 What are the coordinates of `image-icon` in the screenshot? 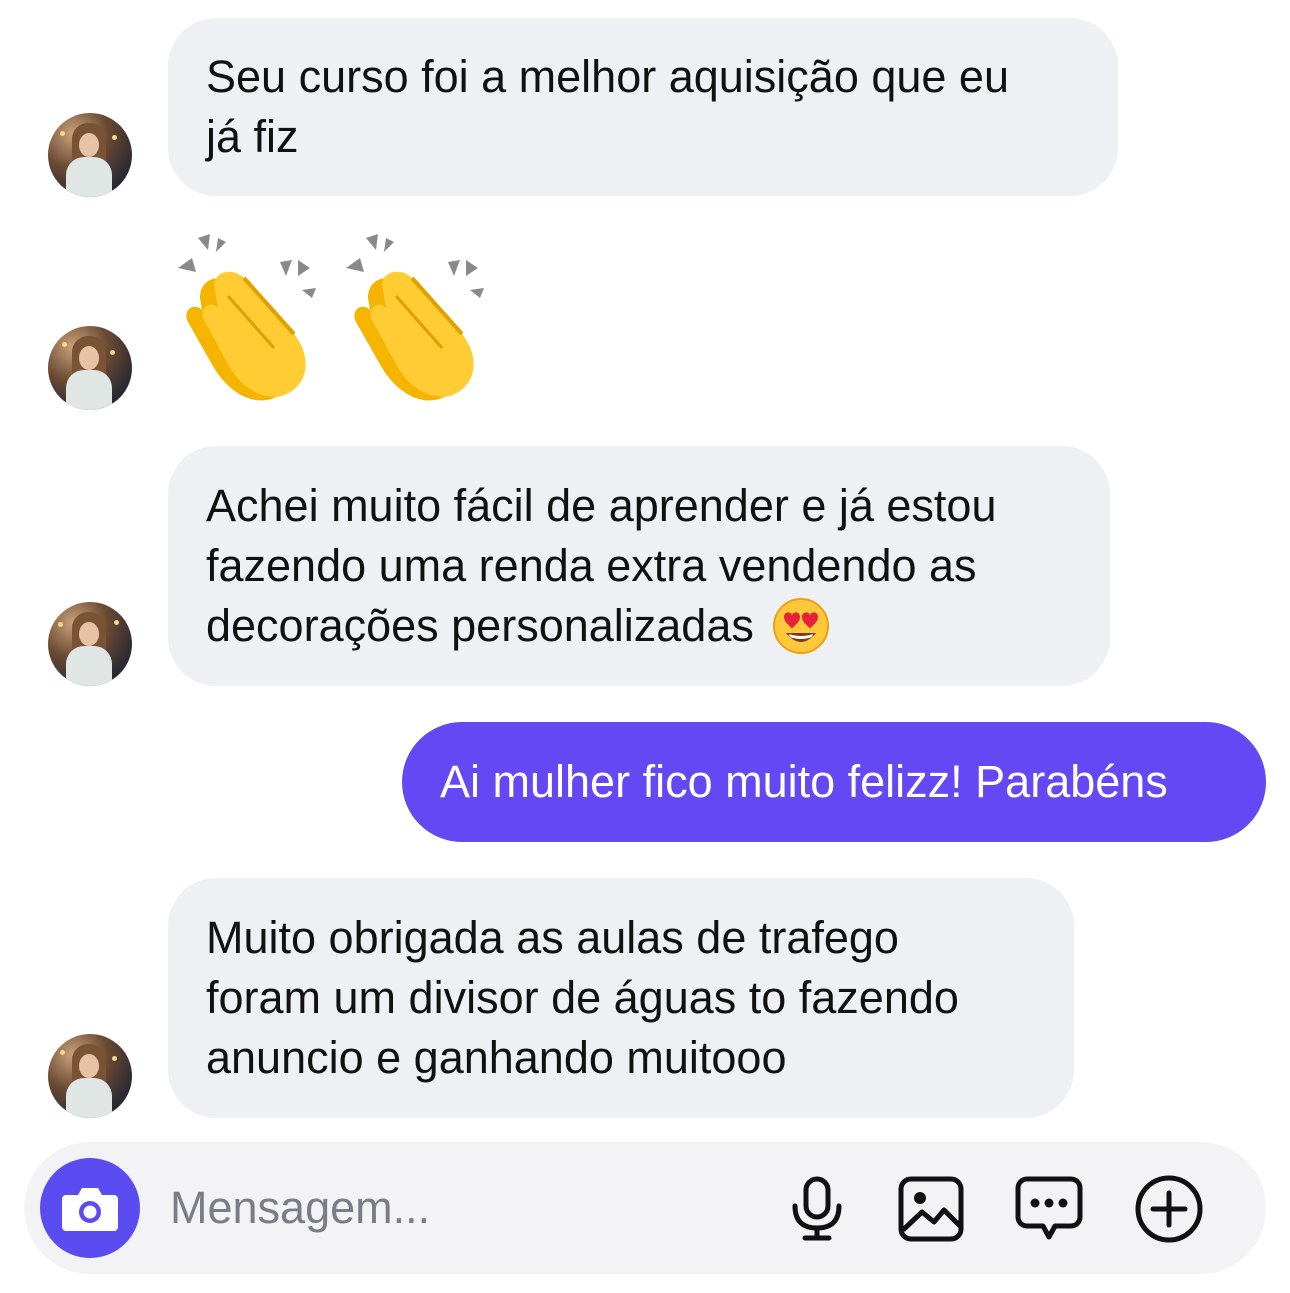 It's located at (931, 1209).